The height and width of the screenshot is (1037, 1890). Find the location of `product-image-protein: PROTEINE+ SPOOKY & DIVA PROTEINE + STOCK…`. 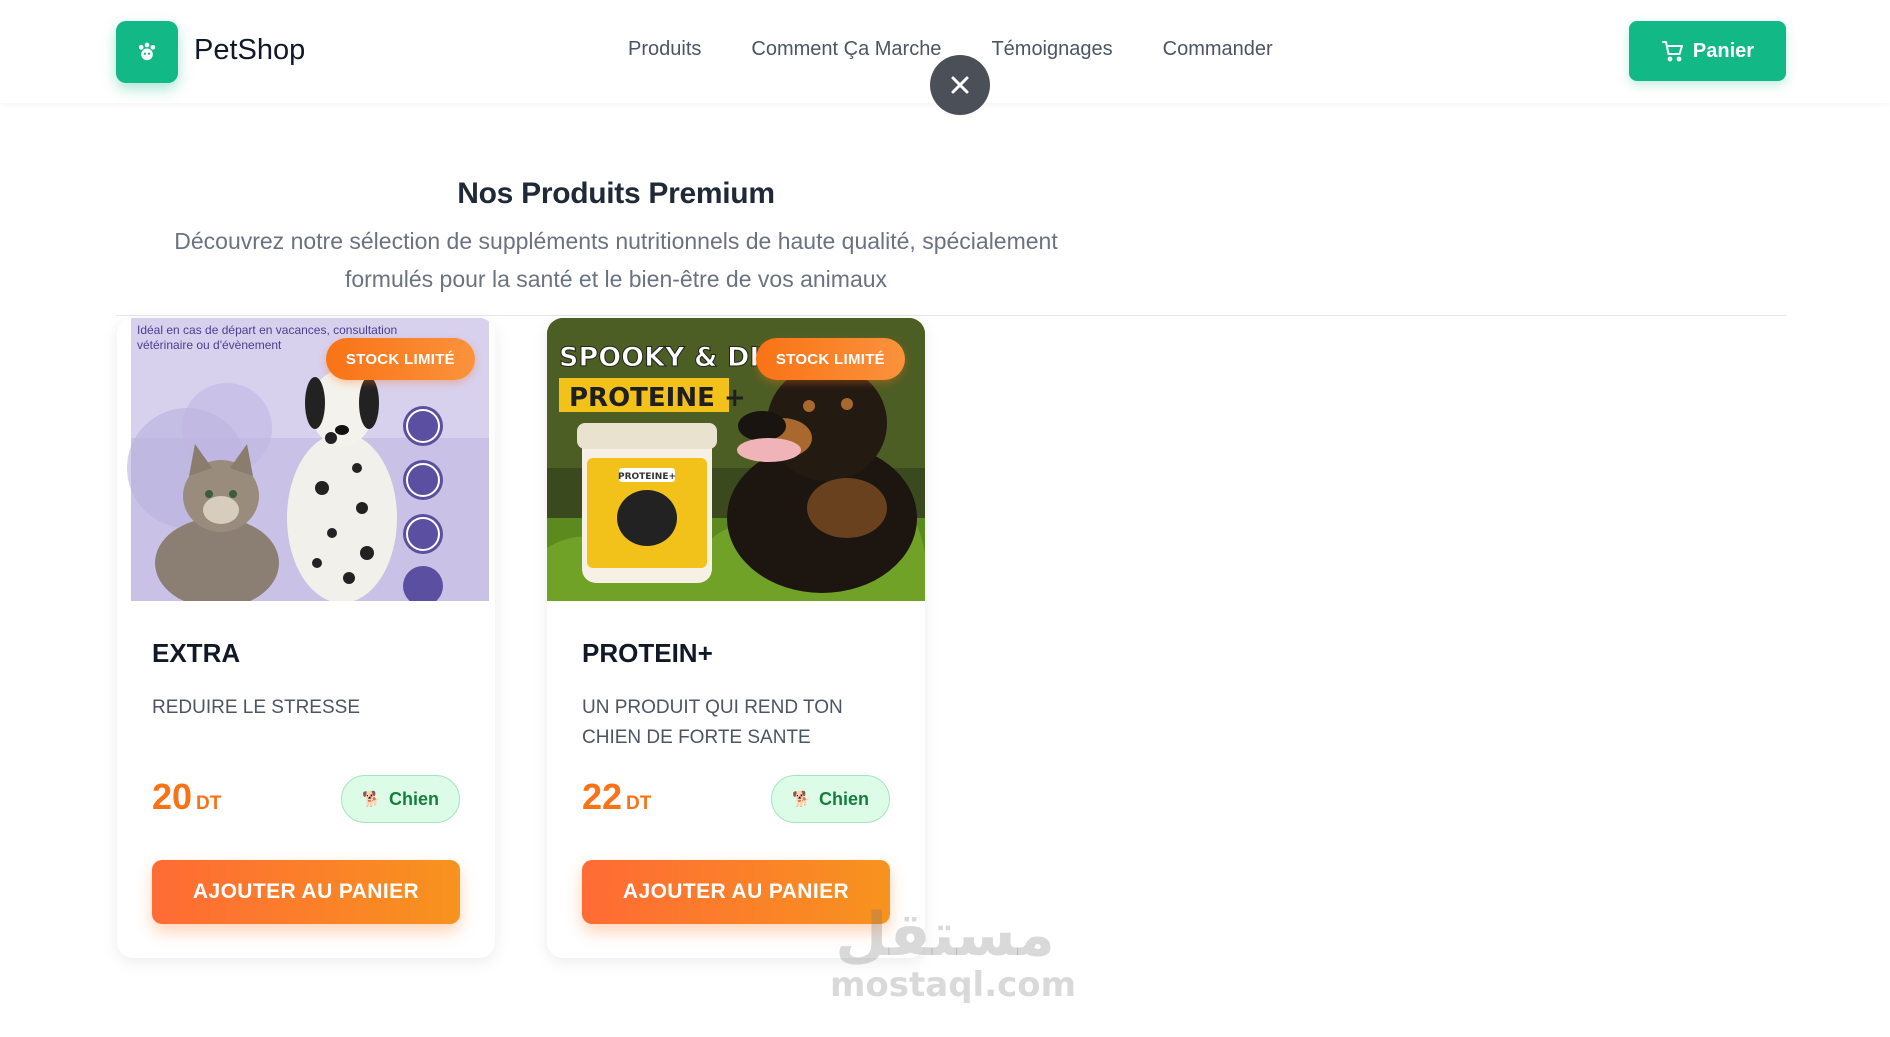

product-image-protein: PROTEINE+ SPOOKY & DIVA PROTEINE + STOCK… is located at coordinates (736, 459).